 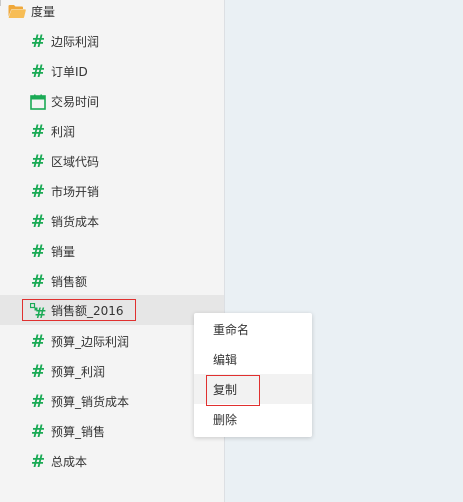 I want to click on field-label: 订单ID, so click(x=69, y=72).